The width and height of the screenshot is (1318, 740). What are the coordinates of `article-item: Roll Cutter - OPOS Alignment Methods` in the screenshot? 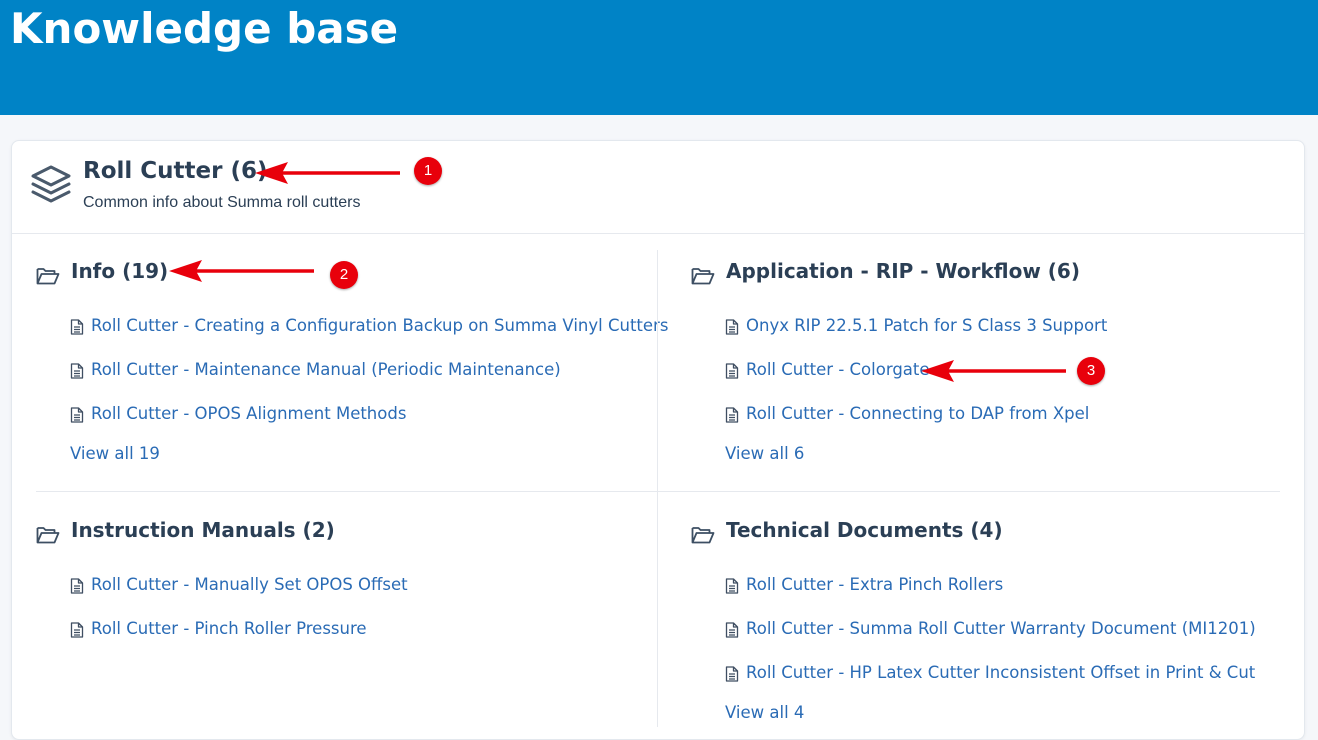 It's located at (360, 416).